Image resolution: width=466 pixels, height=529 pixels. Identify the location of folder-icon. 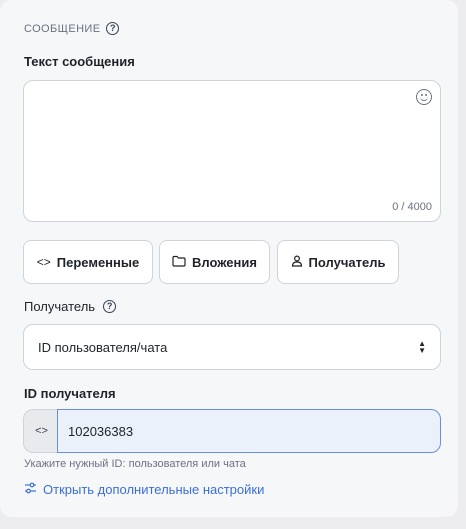
(179, 262).